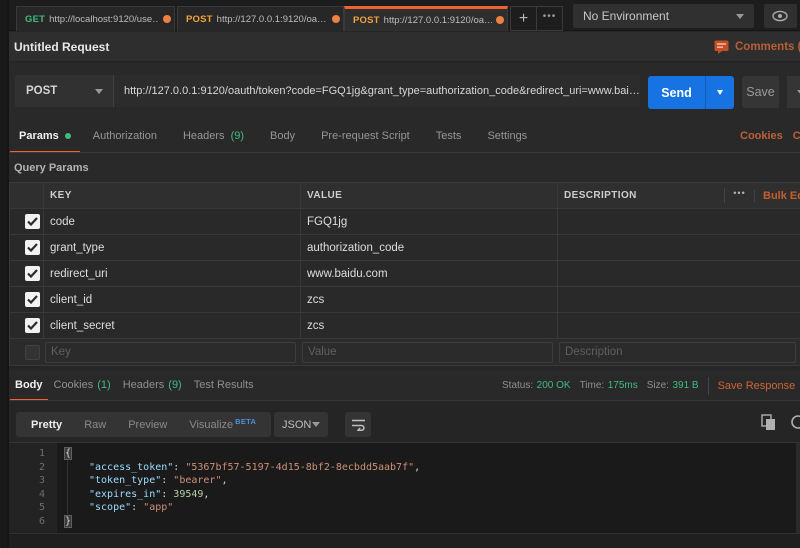 The image size is (800, 548). I want to click on save-response-button: Save Response, so click(759, 386).